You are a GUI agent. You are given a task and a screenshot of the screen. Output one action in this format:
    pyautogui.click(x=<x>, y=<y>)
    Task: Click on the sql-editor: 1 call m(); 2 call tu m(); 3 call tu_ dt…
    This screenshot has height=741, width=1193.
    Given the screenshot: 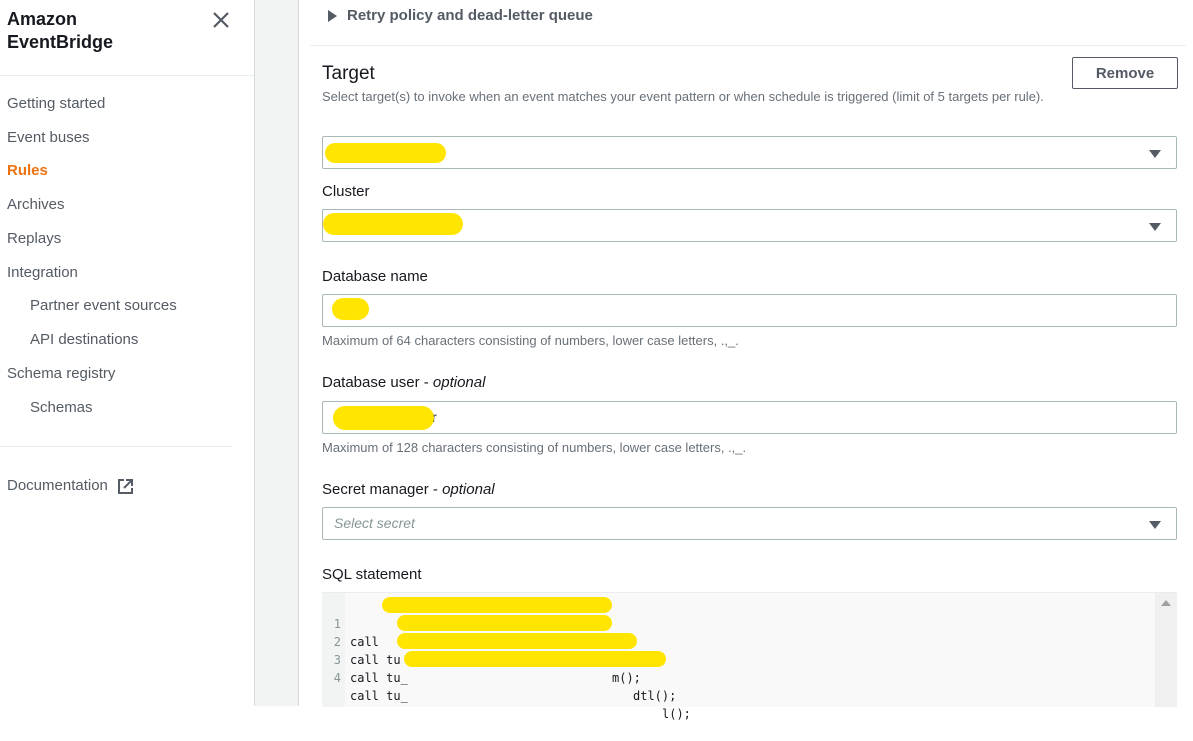 What is the action you would take?
    pyautogui.click(x=749, y=656)
    